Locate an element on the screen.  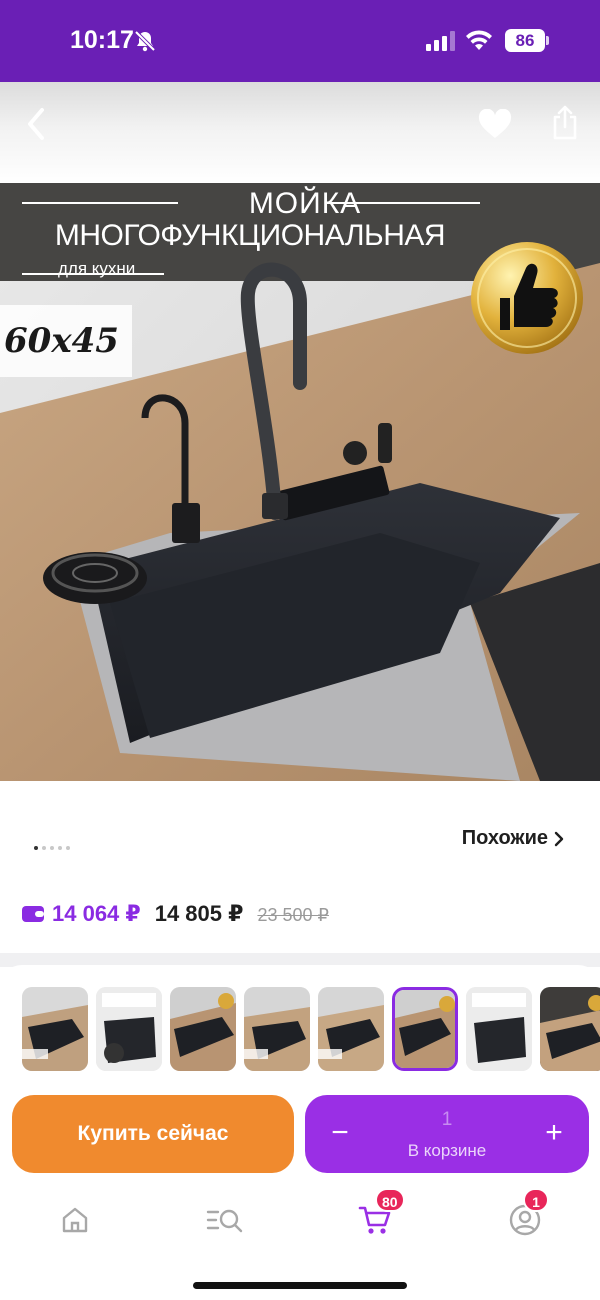
status-time: 10:17 is located at coordinates (102, 40).